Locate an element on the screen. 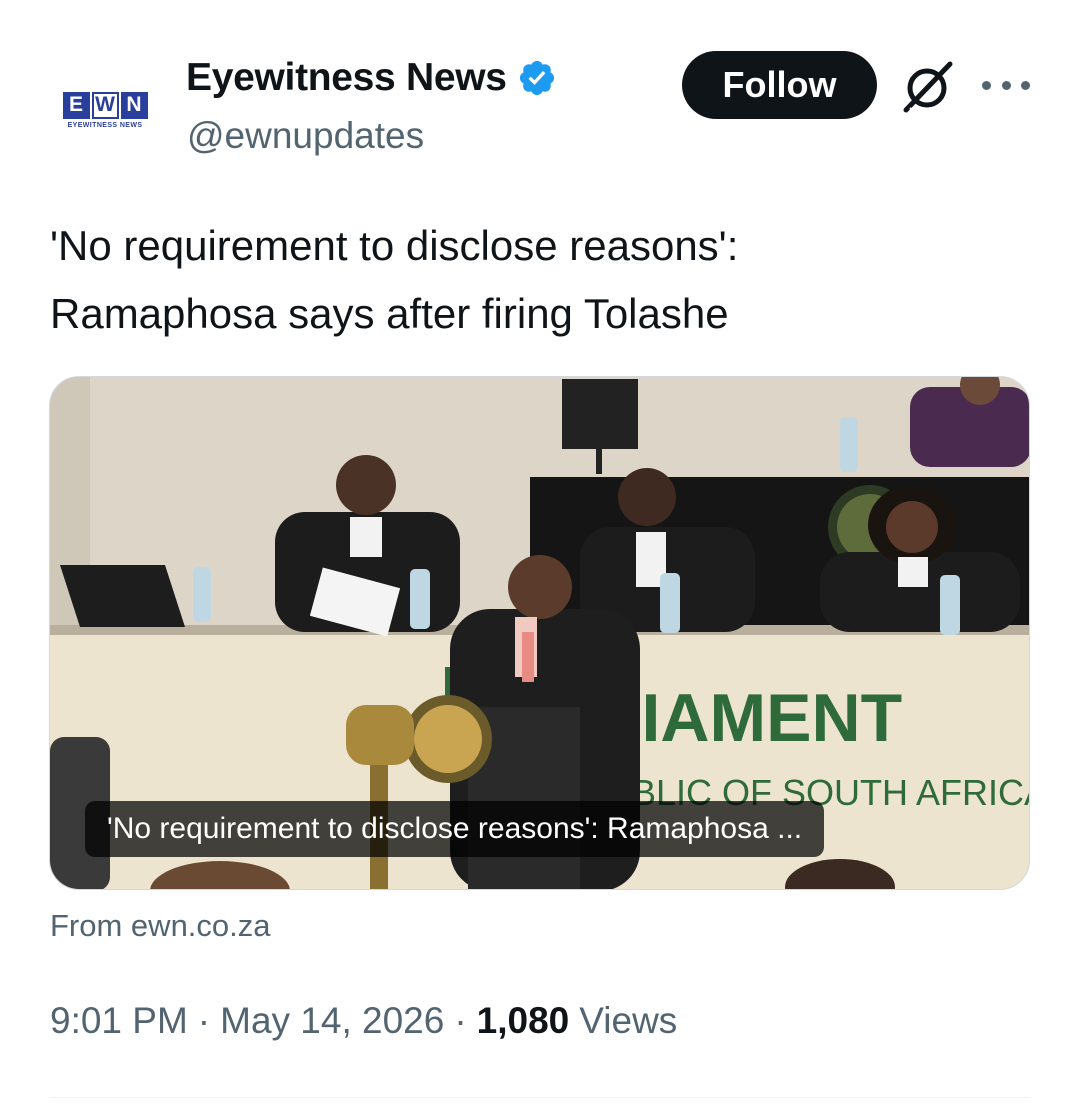 The width and height of the screenshot is (1080, 1105). logo-subtitle: EYEWITNESS NEWS is located at coordinates (105, 125).